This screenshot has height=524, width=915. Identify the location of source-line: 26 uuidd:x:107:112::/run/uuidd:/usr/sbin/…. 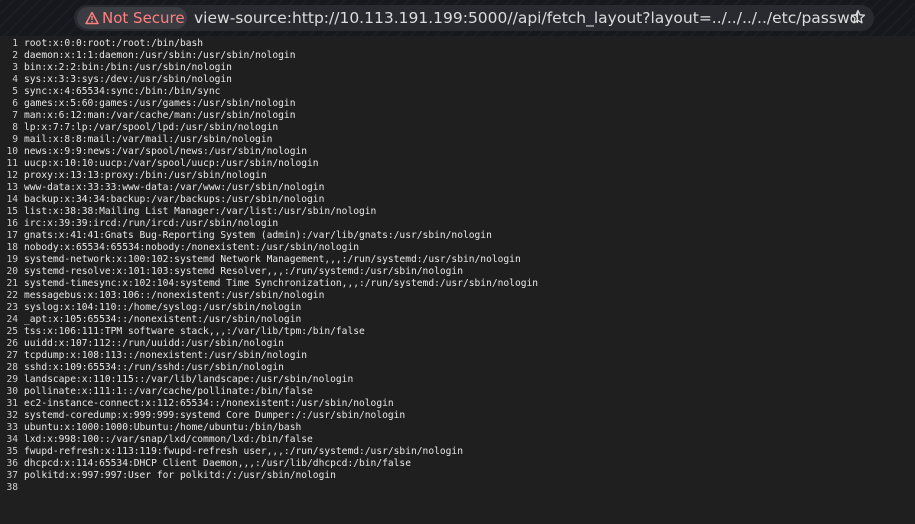
(457, 344).